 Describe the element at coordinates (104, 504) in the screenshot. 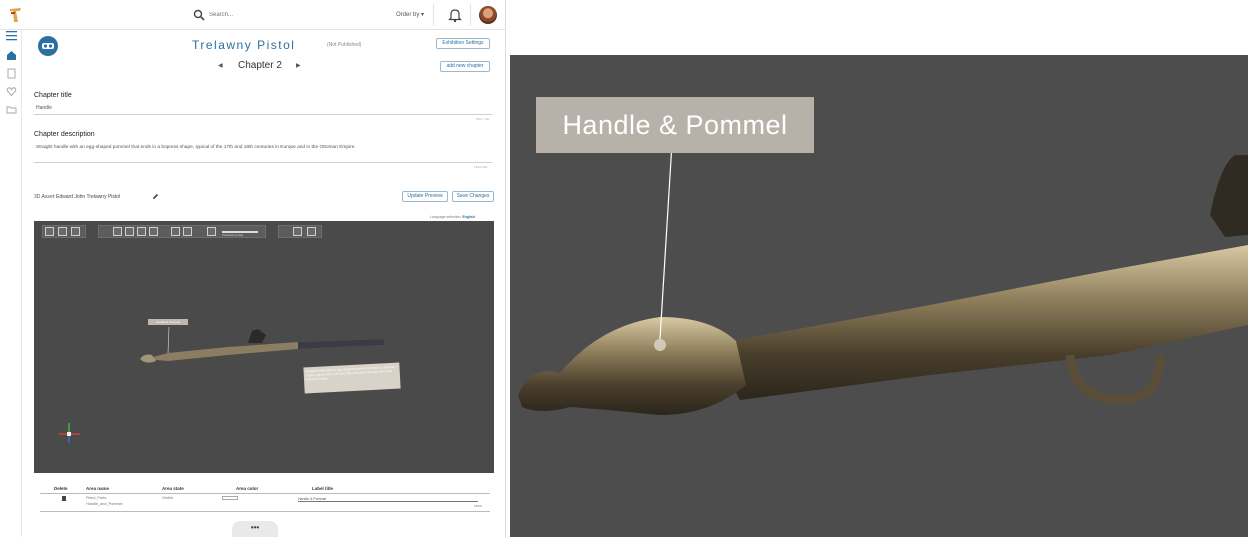

I see `area-name-line2: Handle_and_Pommel` at that location.